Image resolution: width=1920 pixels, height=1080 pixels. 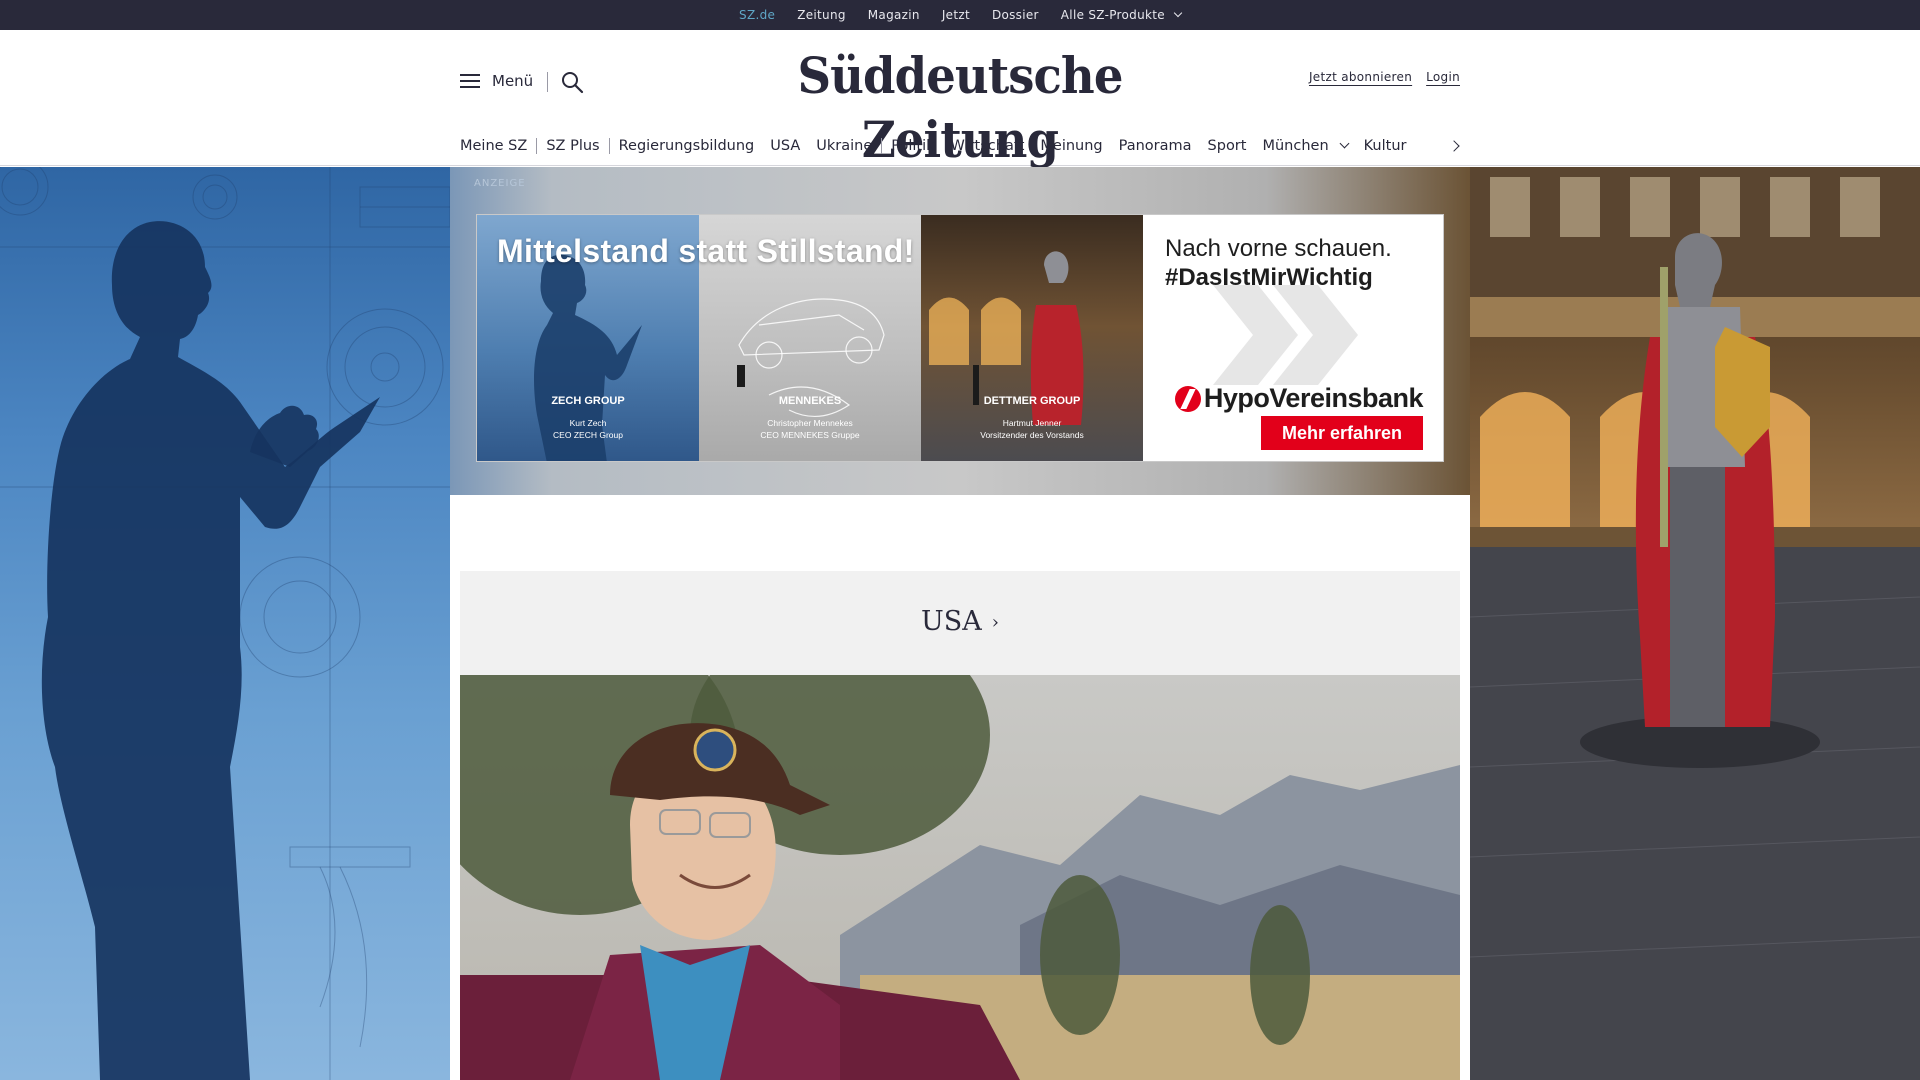 What do you see at coordinates (1227, 146) in the screenshot?
I see `nav-item-sport: Sport` at bounding box center [1227, 146].